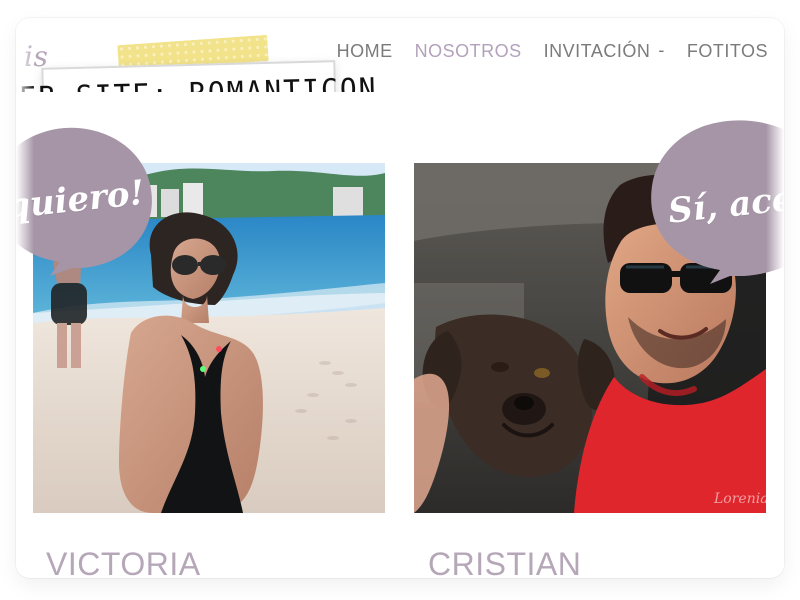  I want to click on brand-fragment: is, so click(36, 56).